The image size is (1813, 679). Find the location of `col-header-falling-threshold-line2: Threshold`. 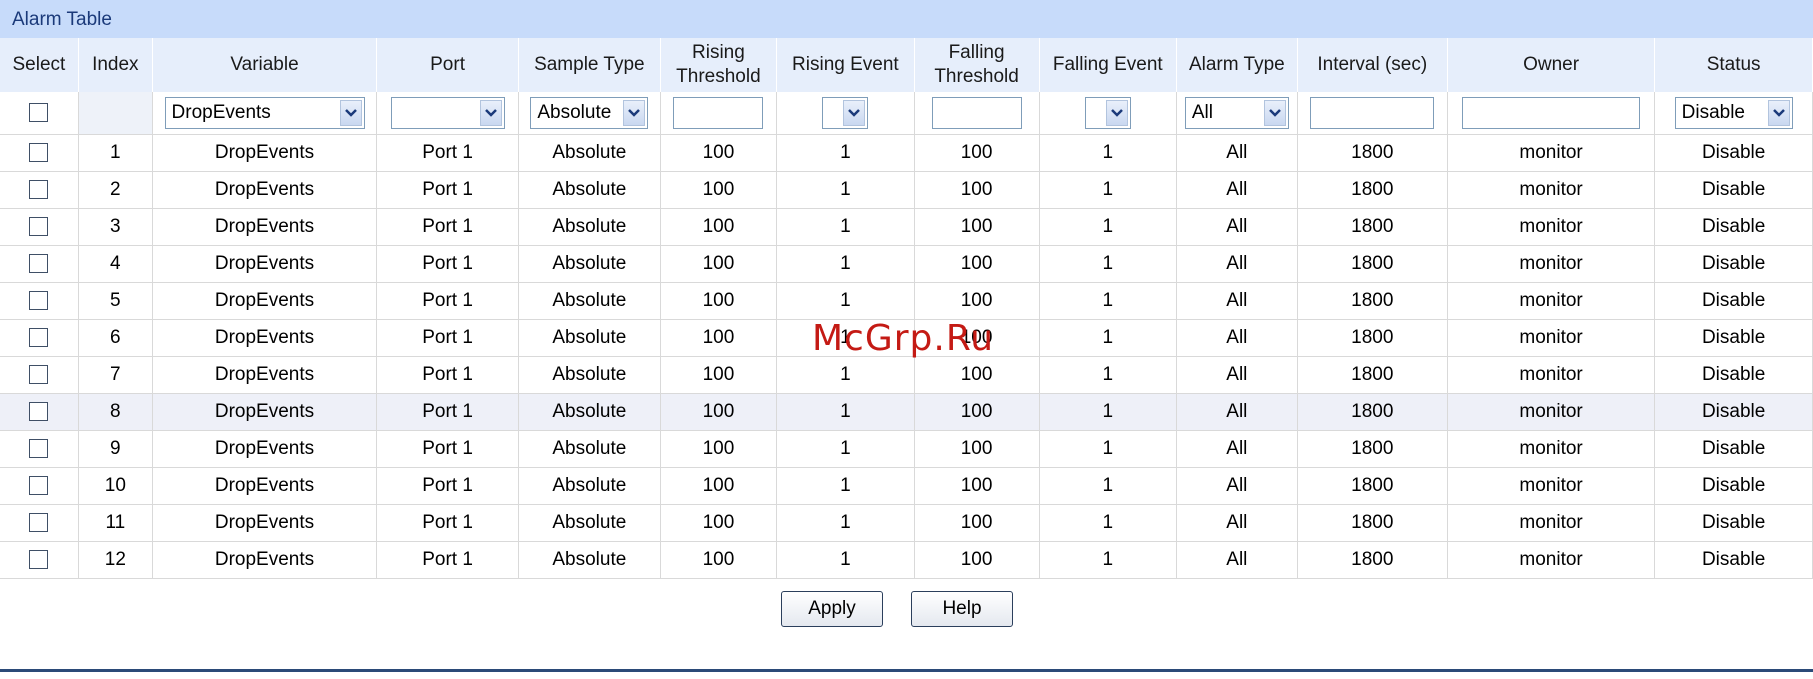

col-header-falling-threshold-line2: Threshold is located at coordinates (976, 76).